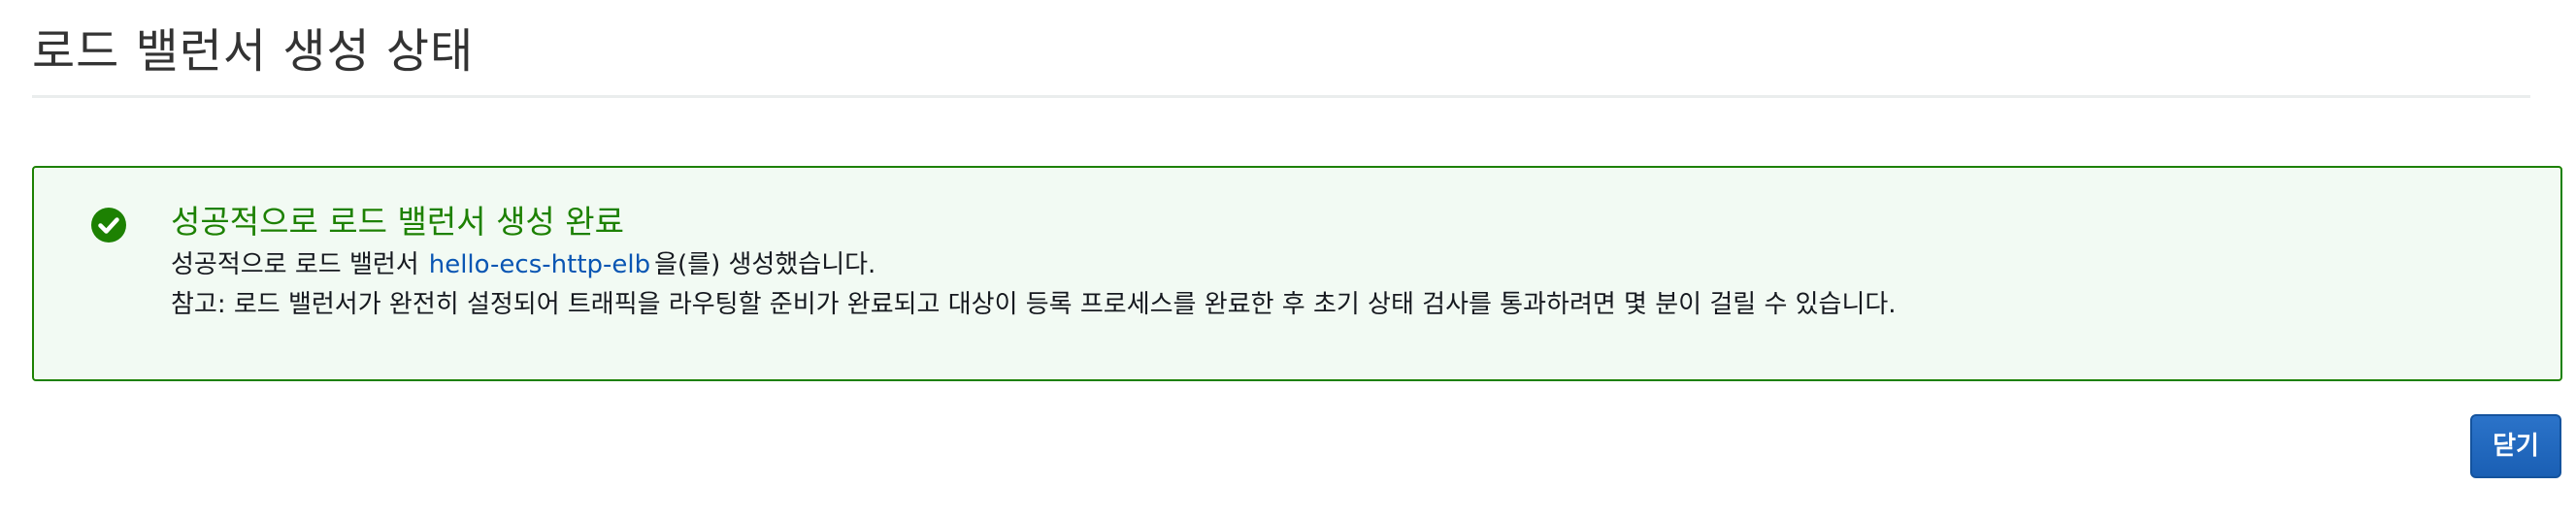 The width and height of the screenshot is (2576, 518). Describe the element at coordinates (539, 264) in the screenshot. I see `load-balancer-link: hello-ecs-http-elb` at that location.